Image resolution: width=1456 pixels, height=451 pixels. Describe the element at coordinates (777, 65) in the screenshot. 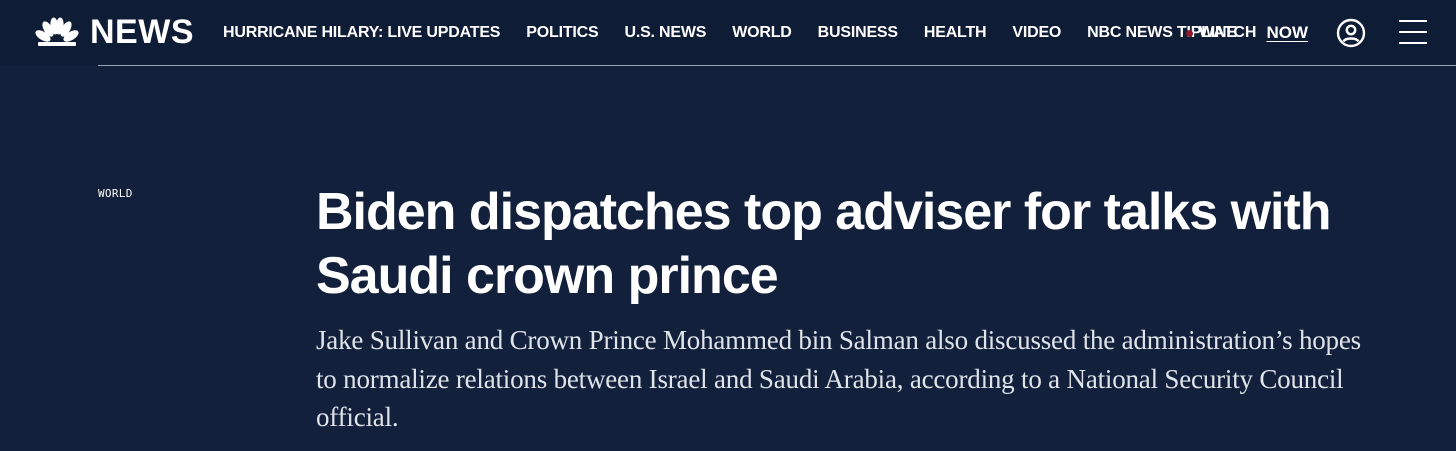

I see `header-divider` at that location.